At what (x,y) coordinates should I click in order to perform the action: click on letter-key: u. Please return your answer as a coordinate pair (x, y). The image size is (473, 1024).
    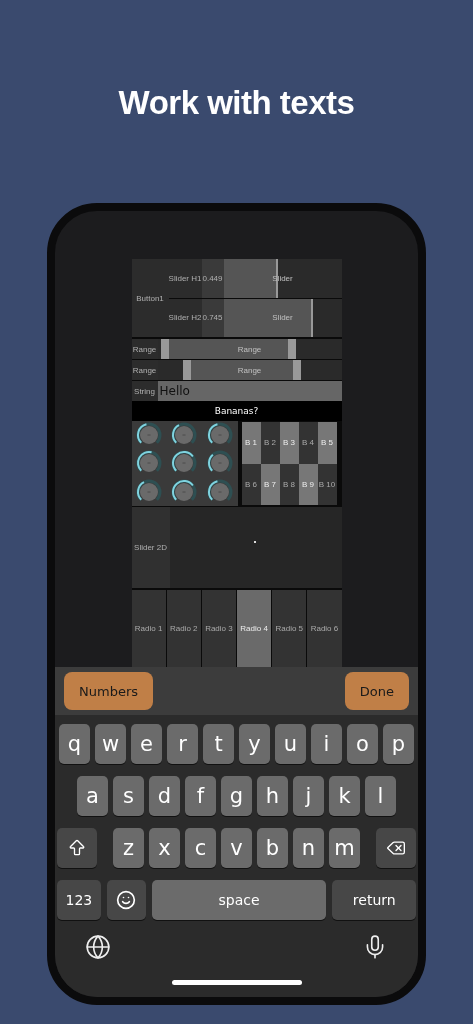
    Looking at the image, I should click on (290, 744).